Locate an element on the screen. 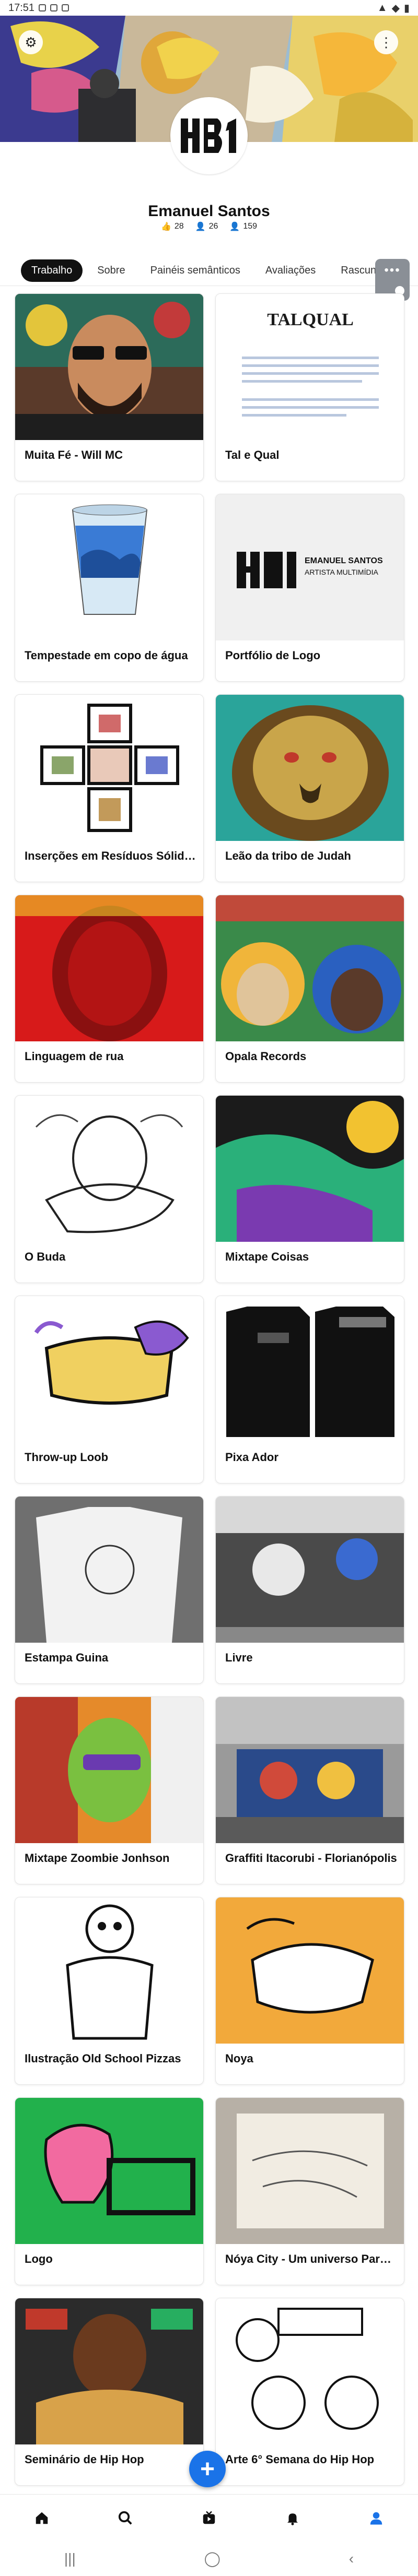  project-card: Pixa Ador is located at coordinates (309, 1389).